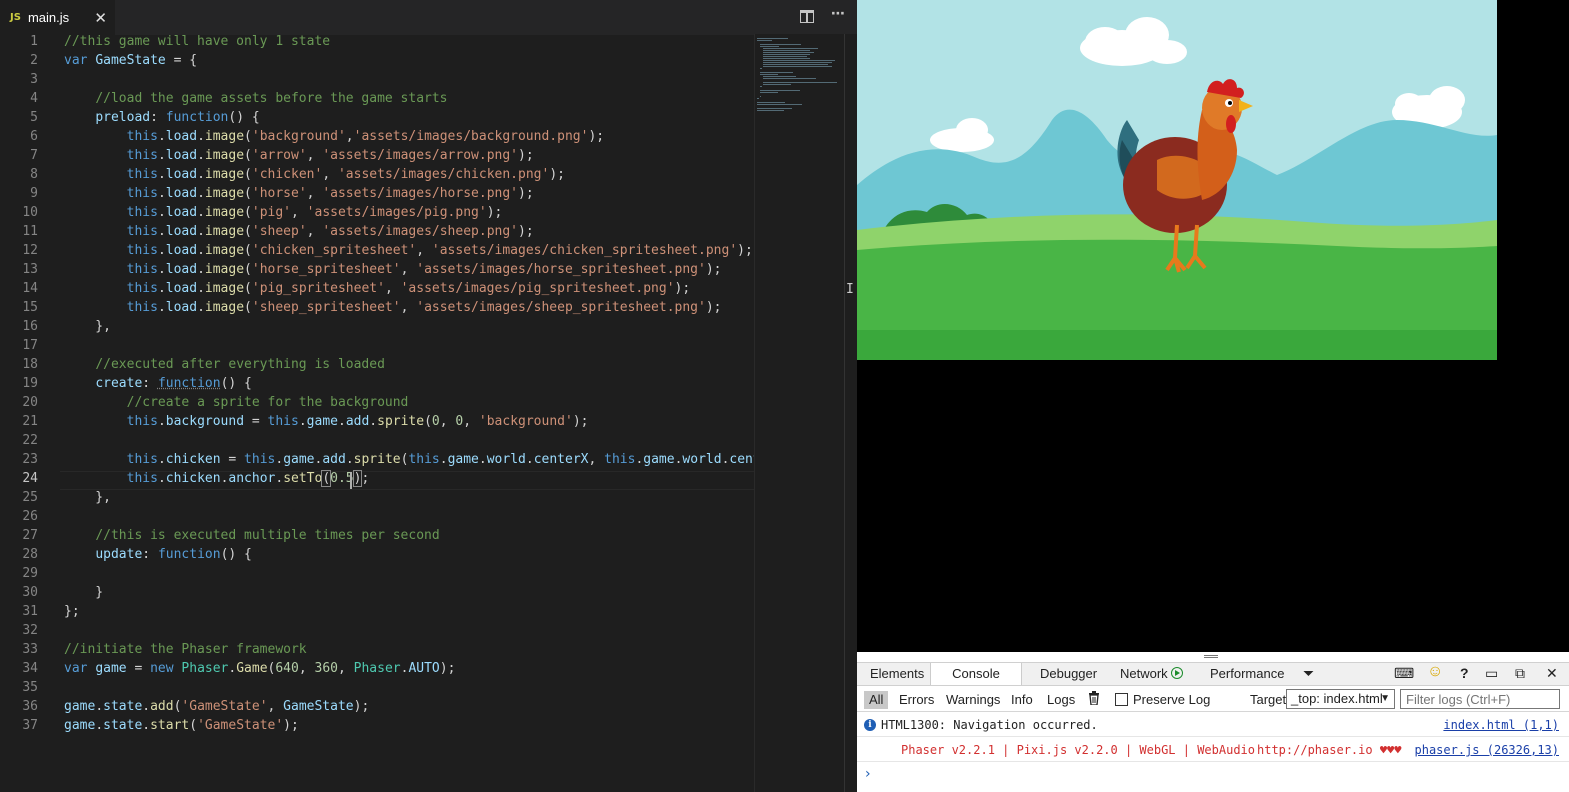 The image size is (1569, 792). What do you see at coordinates (1022, 700) in the screenshot?
I see `filter-info-button: Info` at bounding box center [1022, 700].